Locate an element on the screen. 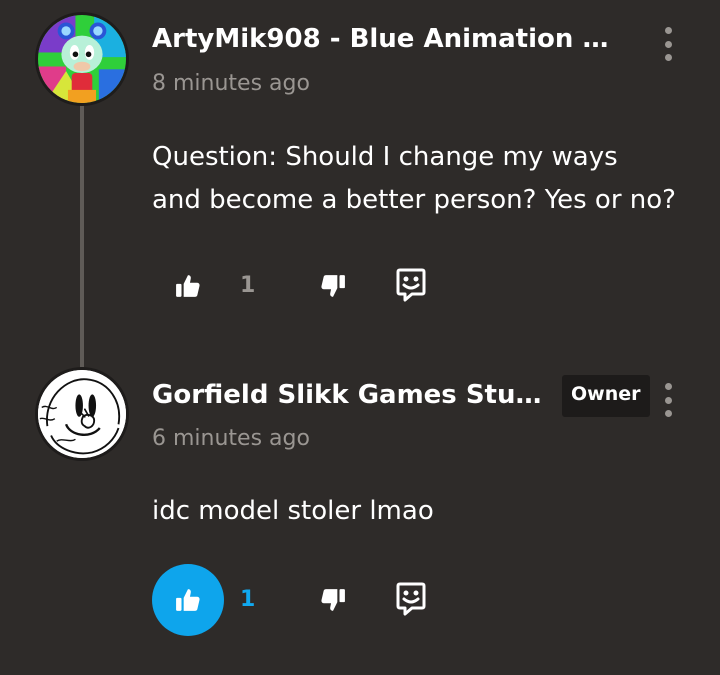  sketch-face-avatar-image is located at coordinates (82, 414).